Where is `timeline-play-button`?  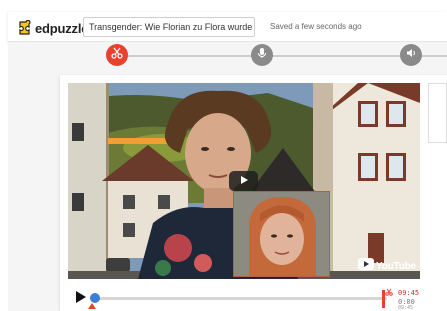
timeline-play-button is located at coordinates (81, 297).